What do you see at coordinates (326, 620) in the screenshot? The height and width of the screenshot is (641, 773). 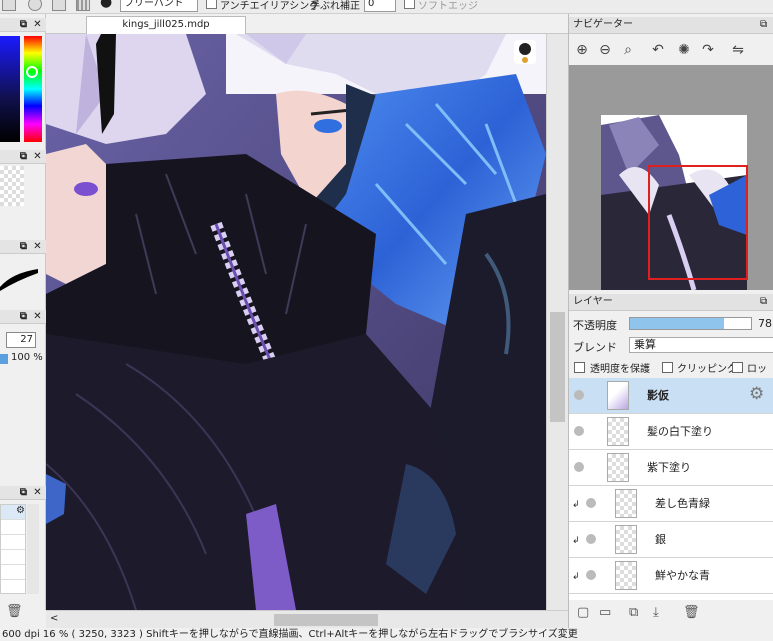 I see `horizontal-scroll-thumb` at bounding box center [326, 620].